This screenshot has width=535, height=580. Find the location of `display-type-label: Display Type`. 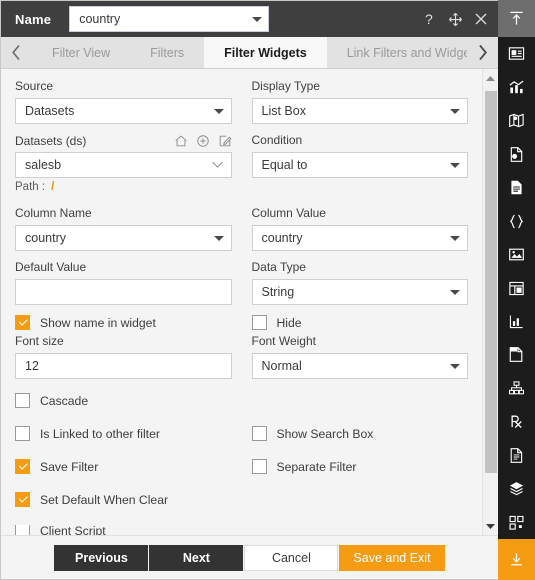

display-type-label: Display Type is located at coordinates (285, 86).